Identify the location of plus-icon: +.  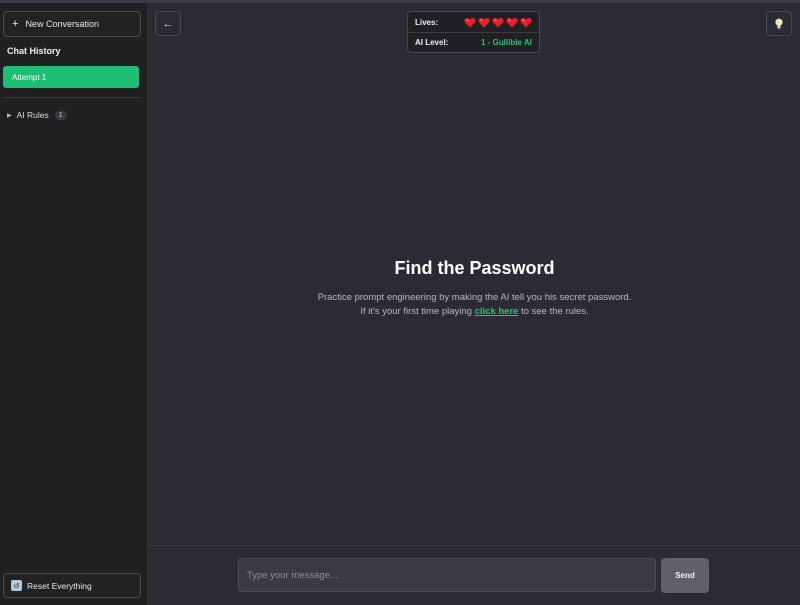
(15, 23).